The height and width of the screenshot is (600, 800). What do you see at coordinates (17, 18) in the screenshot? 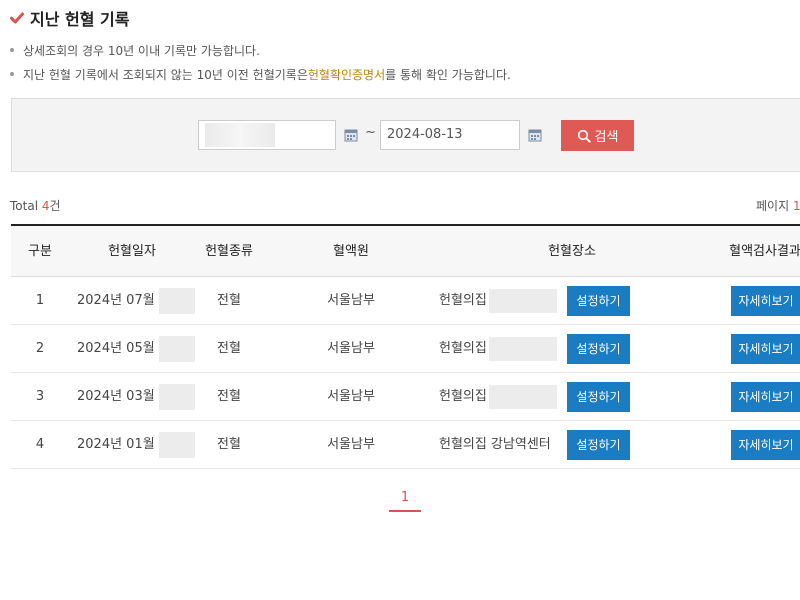
I see `checkmark-icon` at bounding box center [17, 18].